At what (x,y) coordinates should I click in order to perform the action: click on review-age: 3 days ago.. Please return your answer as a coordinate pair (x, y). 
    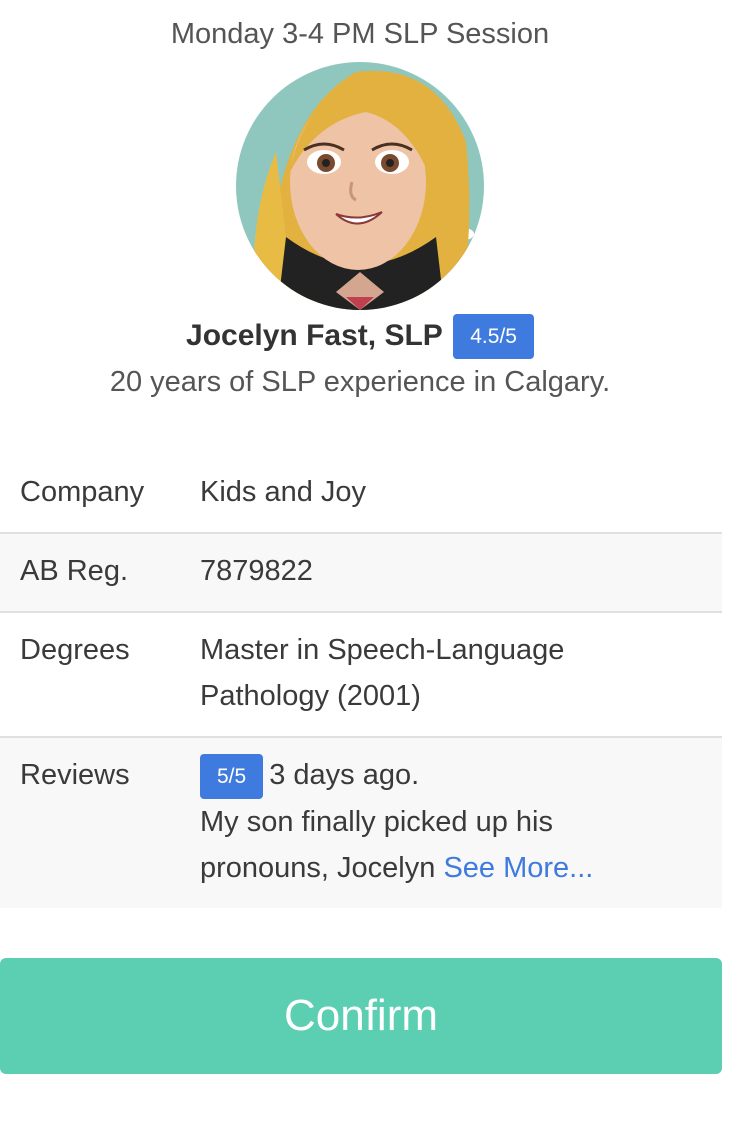
    Looking at the image, I should click on (344, 775).